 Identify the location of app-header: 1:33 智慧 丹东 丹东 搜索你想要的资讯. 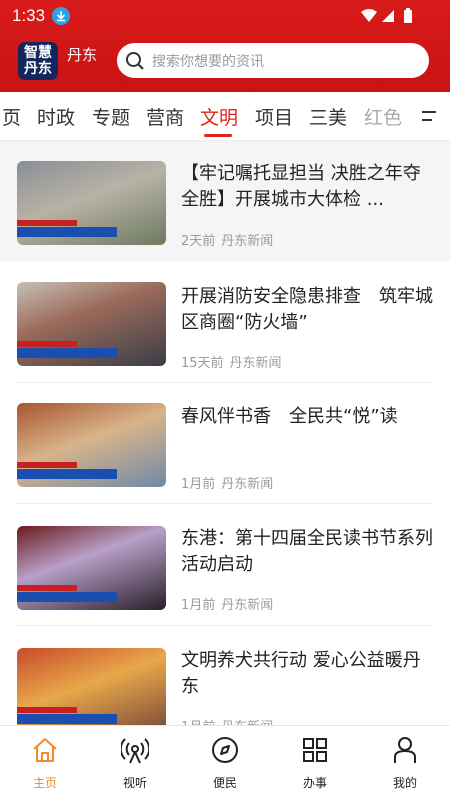
(225, 46).